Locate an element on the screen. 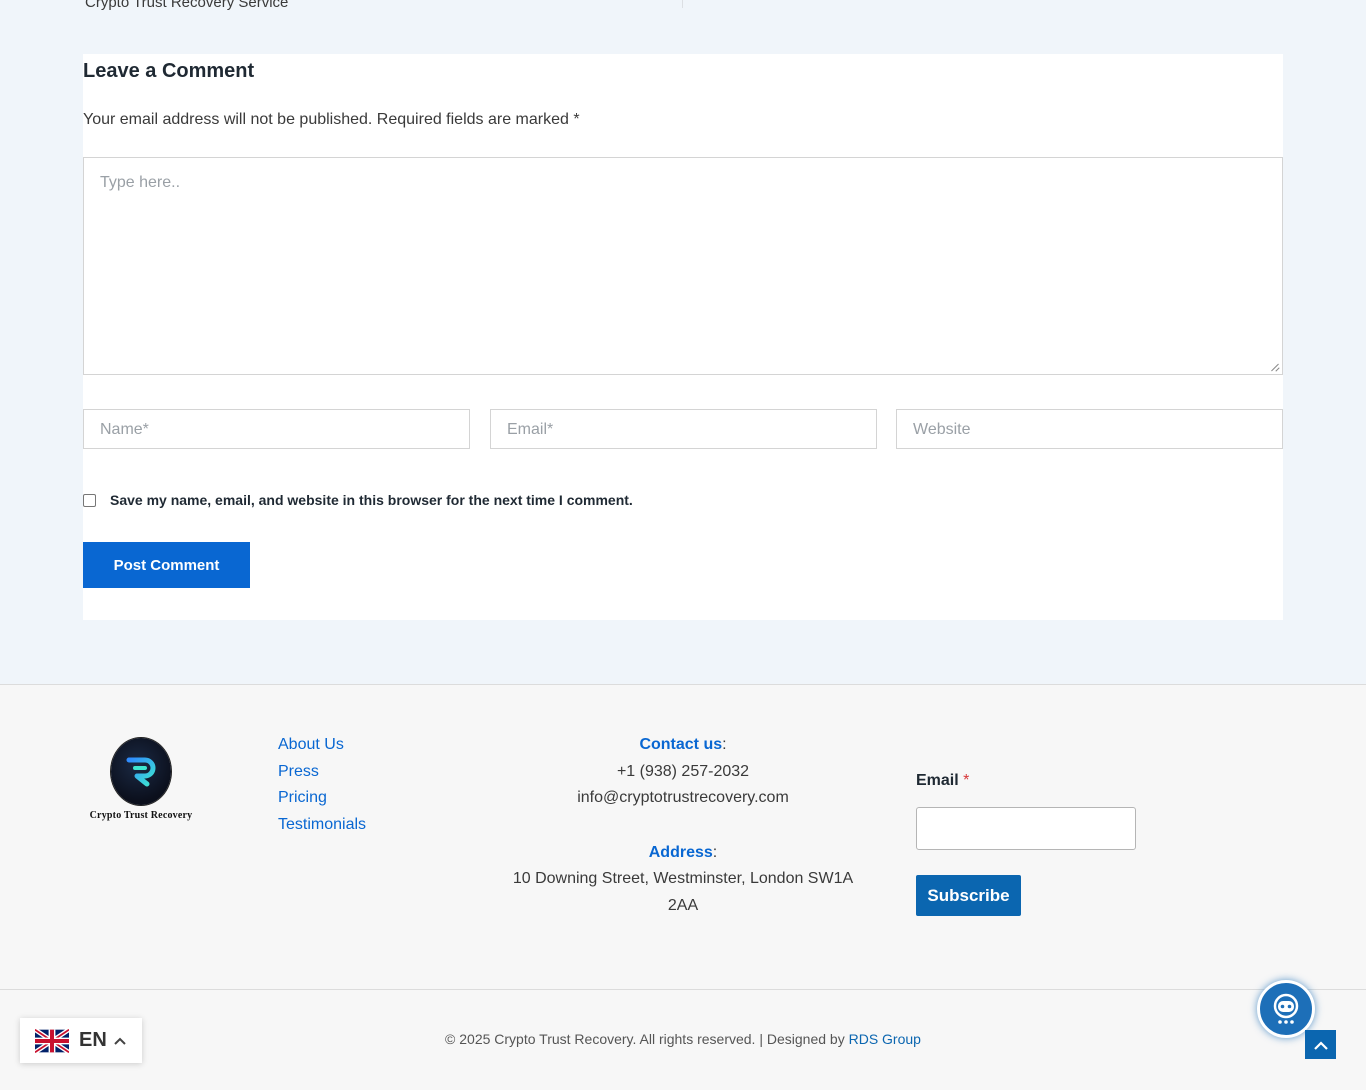  cookie-consent-checkbox is located at coordinates (89, 500).